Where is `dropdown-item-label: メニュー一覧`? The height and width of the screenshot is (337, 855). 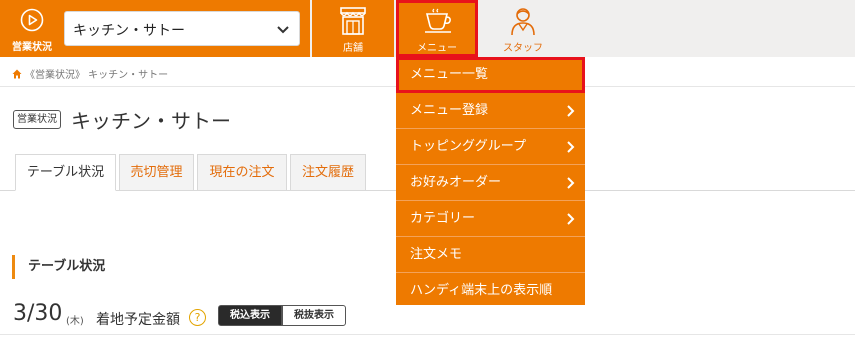 dropdown-item-label: メニュー一覧 is located at coordinates (449, 74).